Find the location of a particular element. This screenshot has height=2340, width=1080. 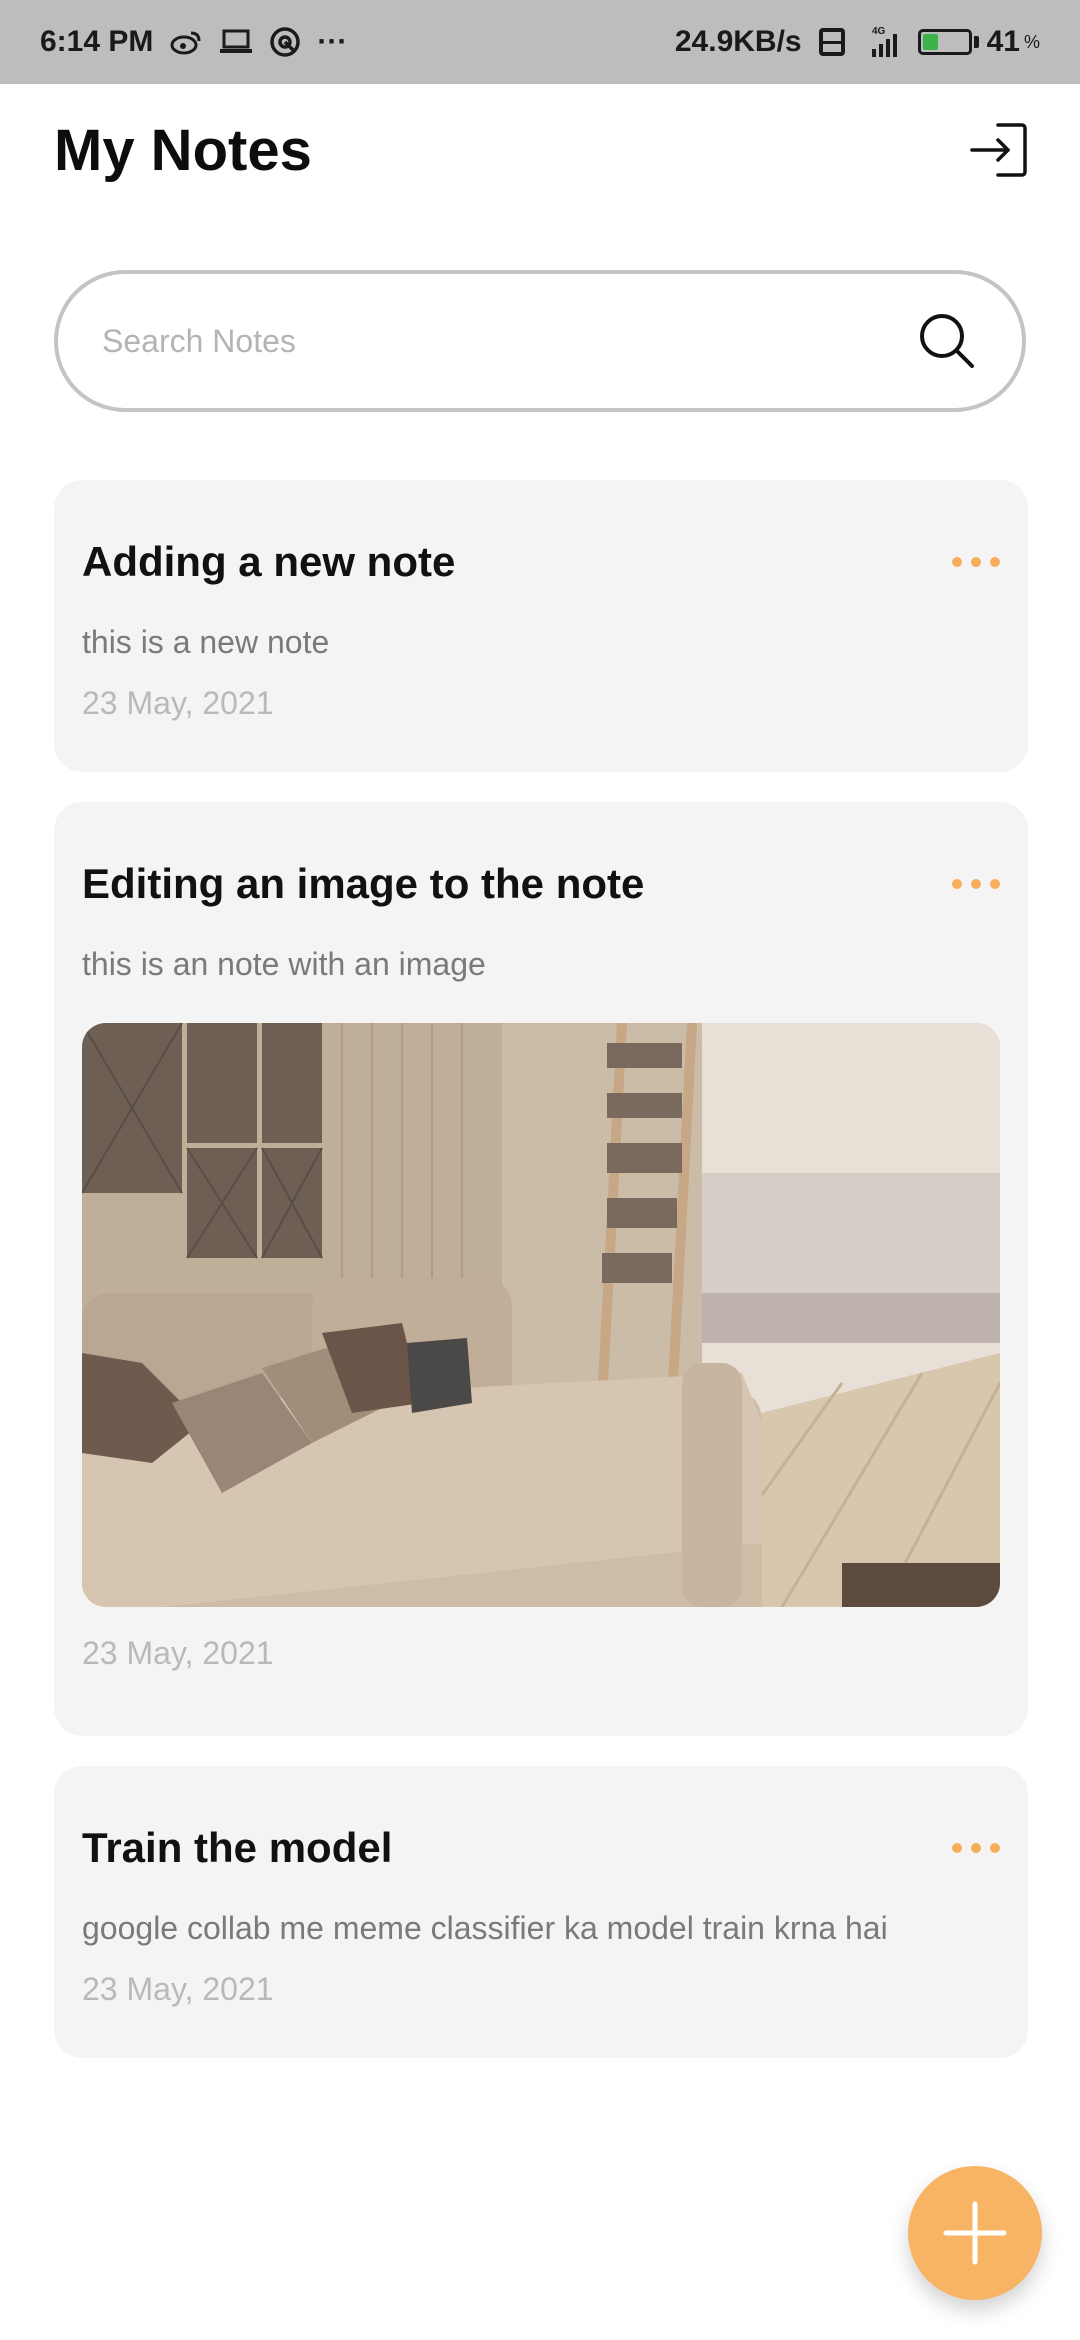

search-icon is located at coordinates (947, 341).